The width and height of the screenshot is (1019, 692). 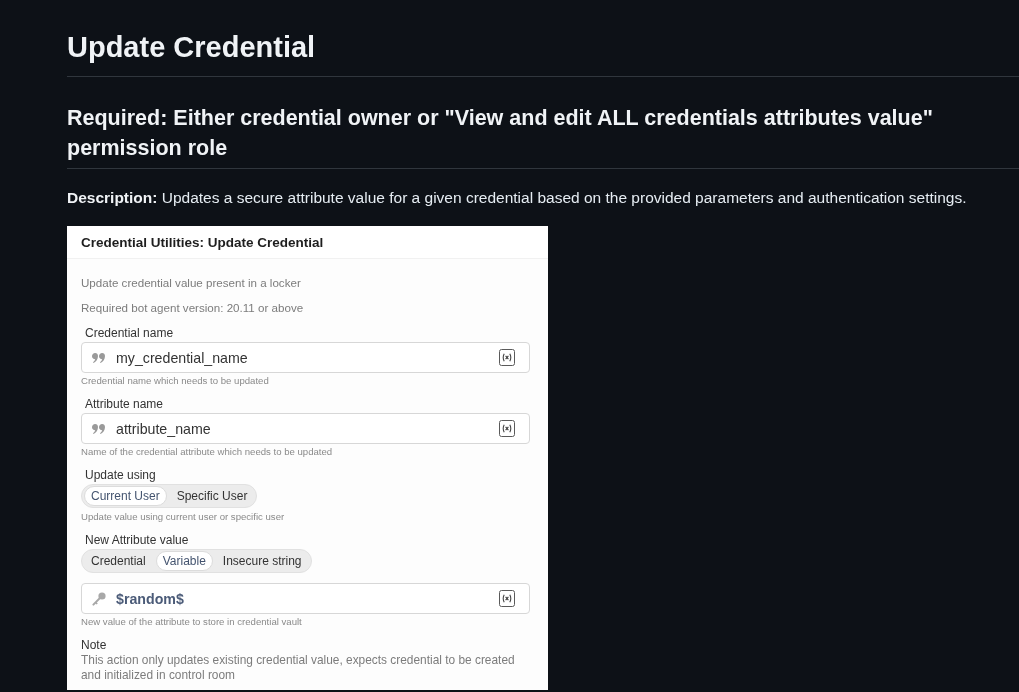 What do you see at coordinates (121, 475) in the screenshot?
I see `field-label: Update using` at bounding box center [121, 475].